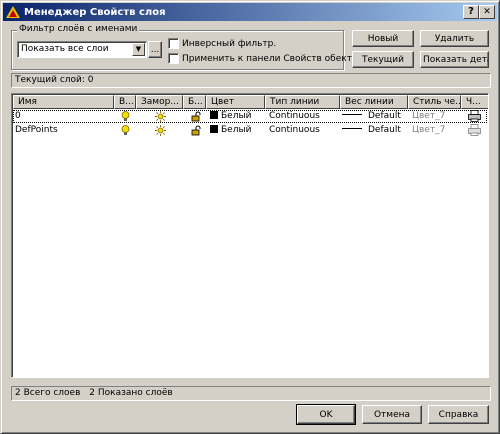  I want to click on ok-label: OK, so click(326, 414).